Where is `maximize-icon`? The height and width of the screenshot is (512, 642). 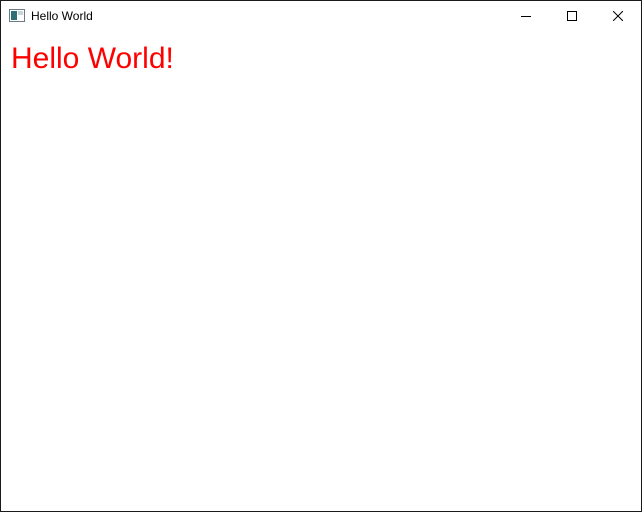 maximize-icon is located at coordinates (572, 16).